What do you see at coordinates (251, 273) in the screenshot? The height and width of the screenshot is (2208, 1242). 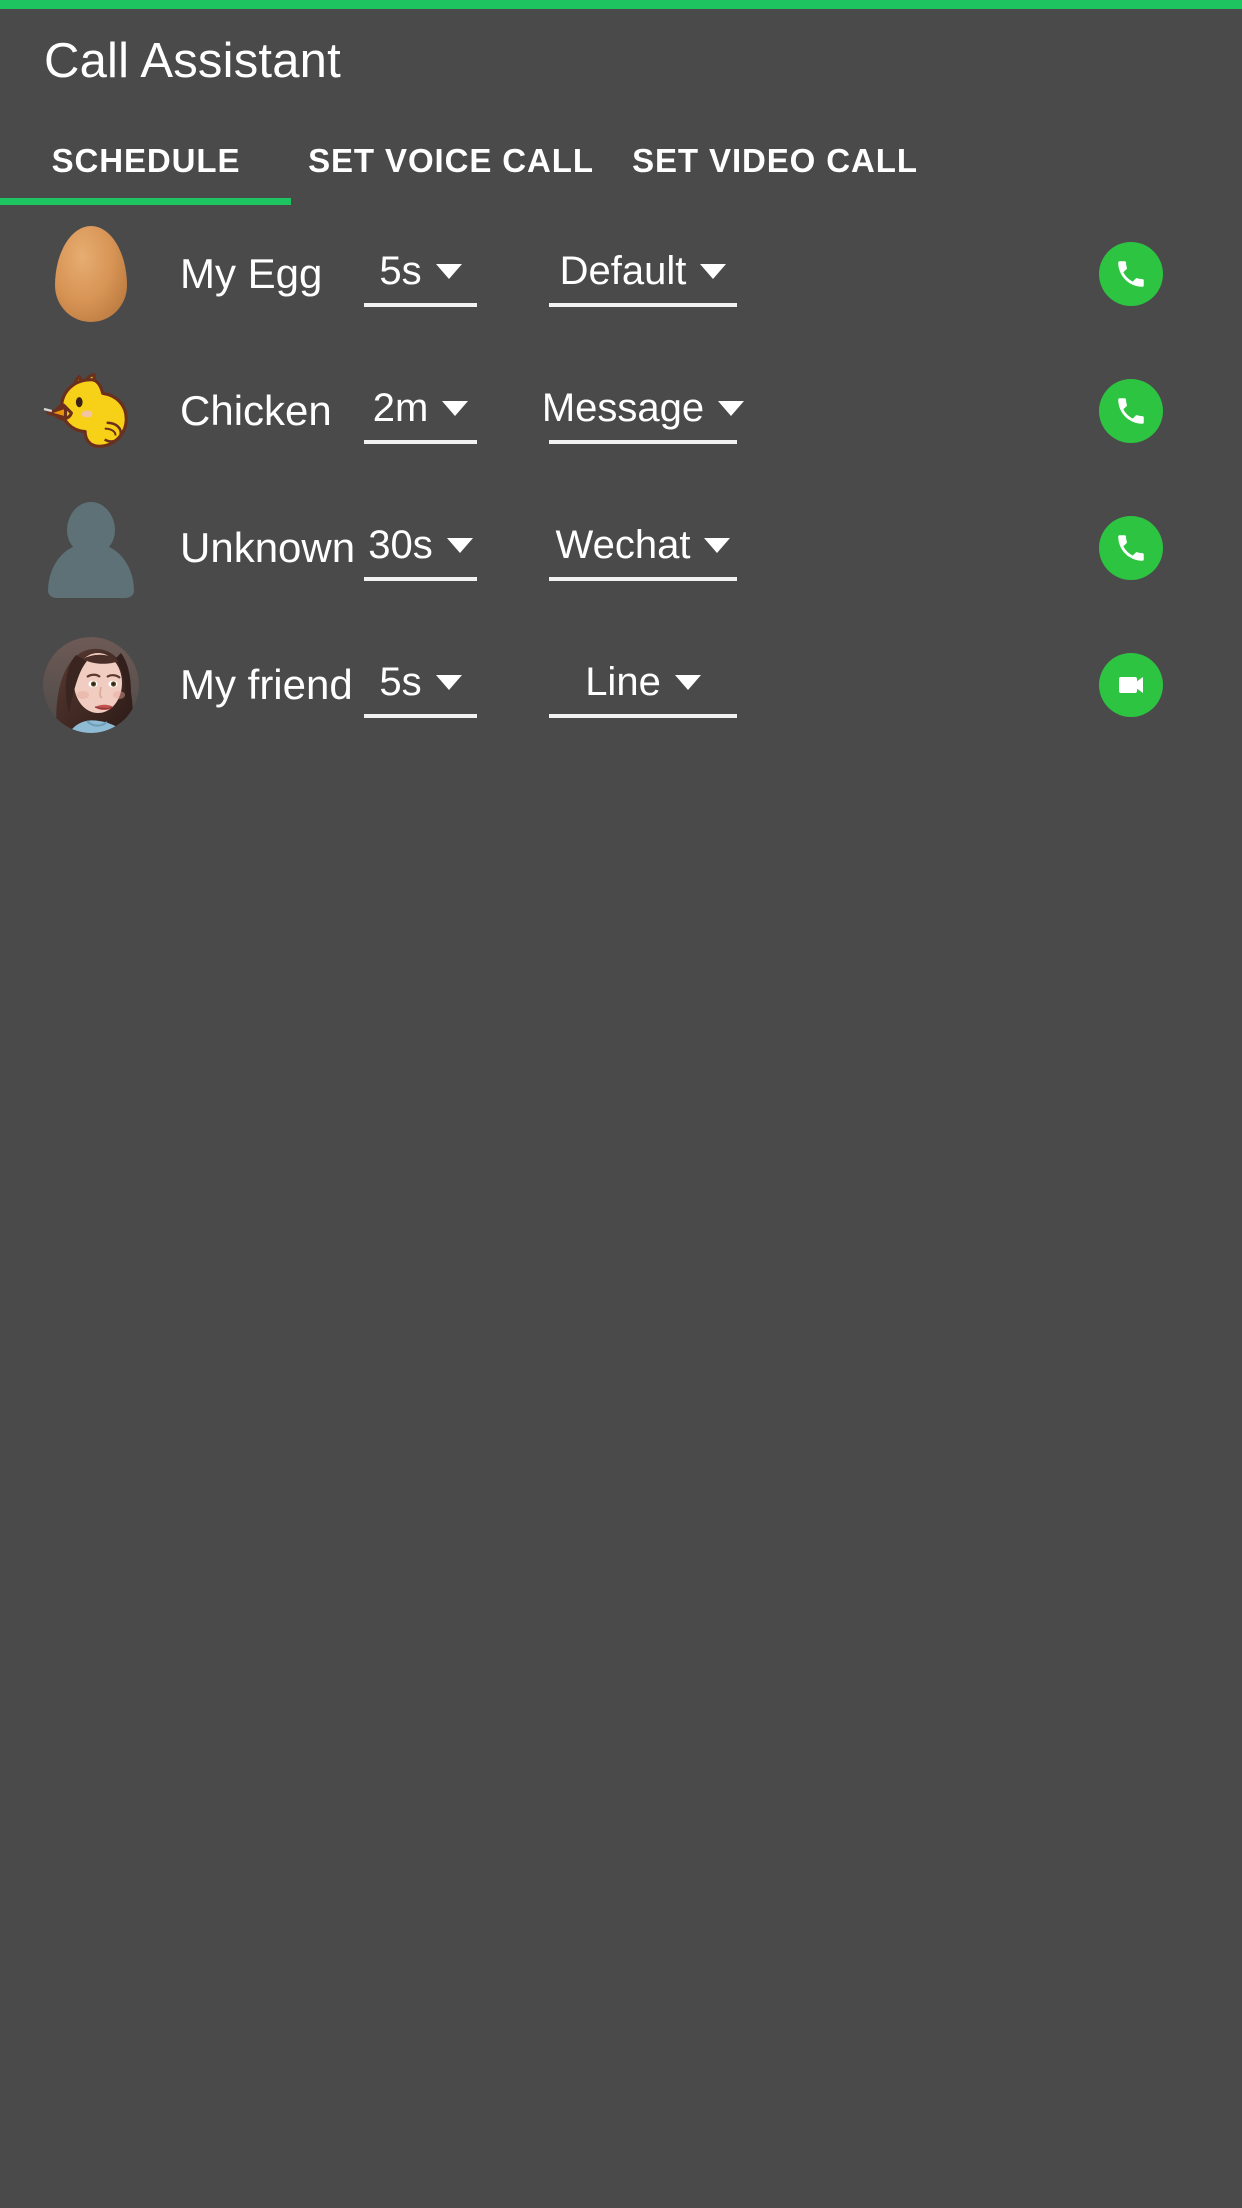 I see `contact-name: My Egg` at bounding box center [251, 273].